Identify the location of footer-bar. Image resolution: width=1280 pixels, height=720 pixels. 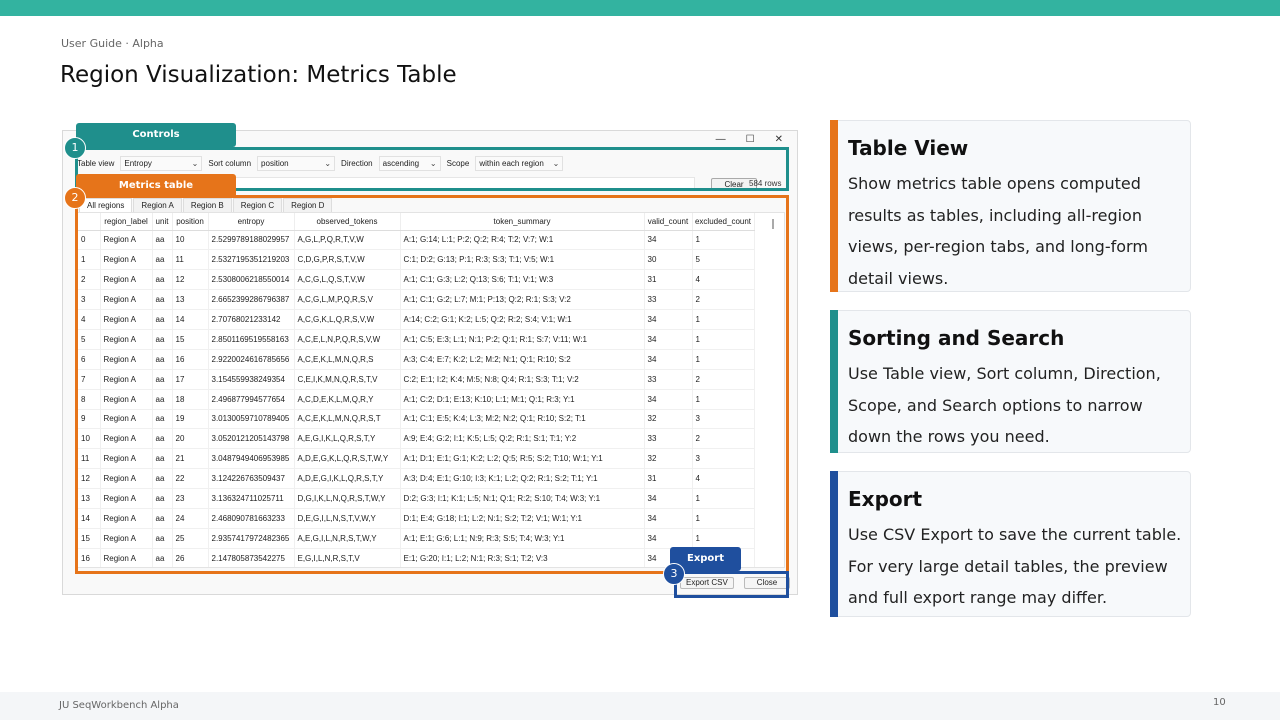
(640, 706).